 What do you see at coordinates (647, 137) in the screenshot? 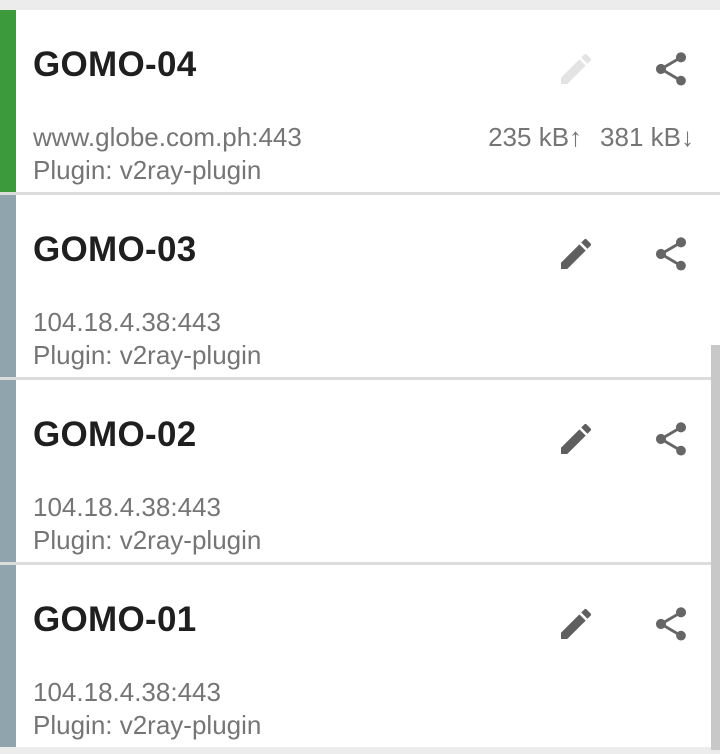
I see `download-traffic: 381 kB↓` at bounding box center [647, 137].